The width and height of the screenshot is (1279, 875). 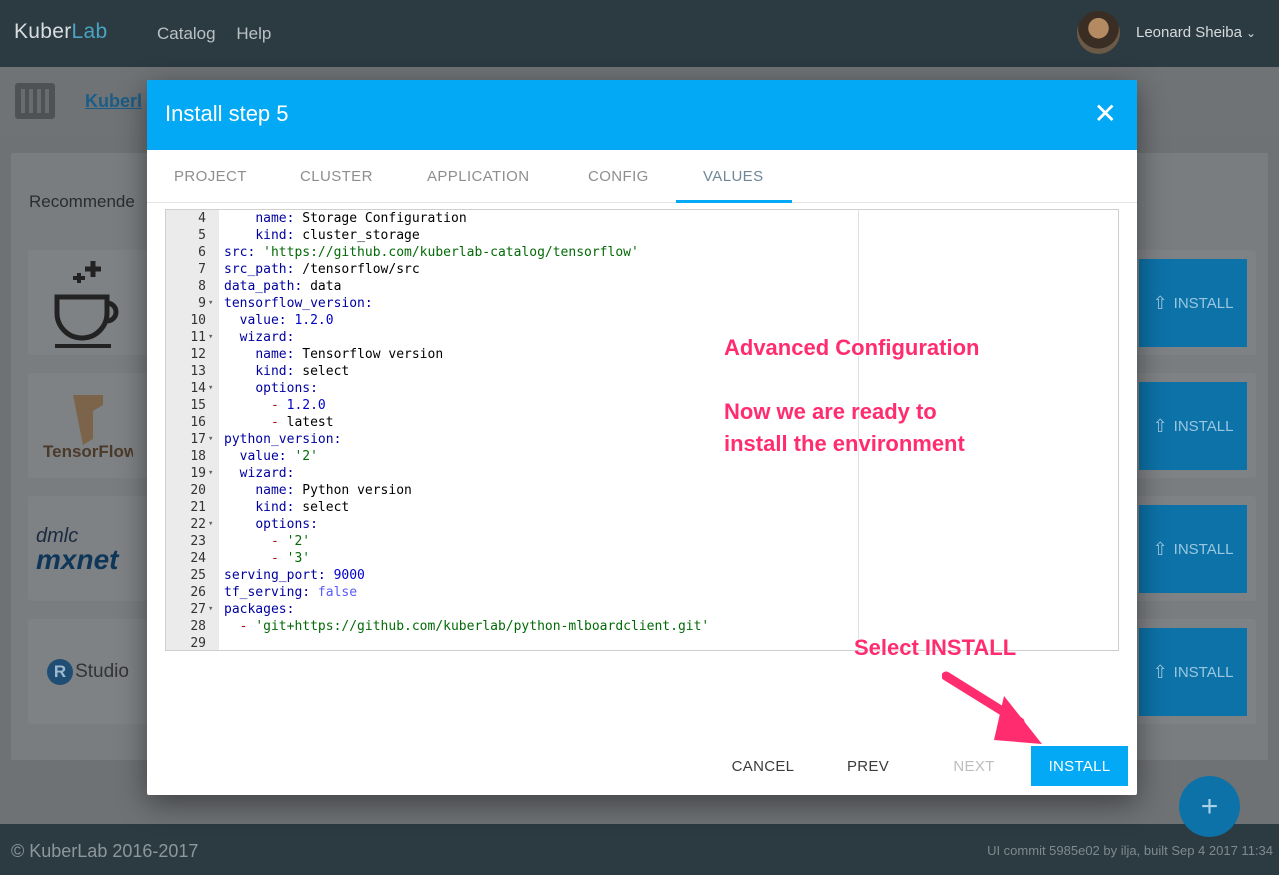 What do you see at coordinates (198, 490) in the screenshot?
I see `line-number: 20` at bounding box center [198, 490].